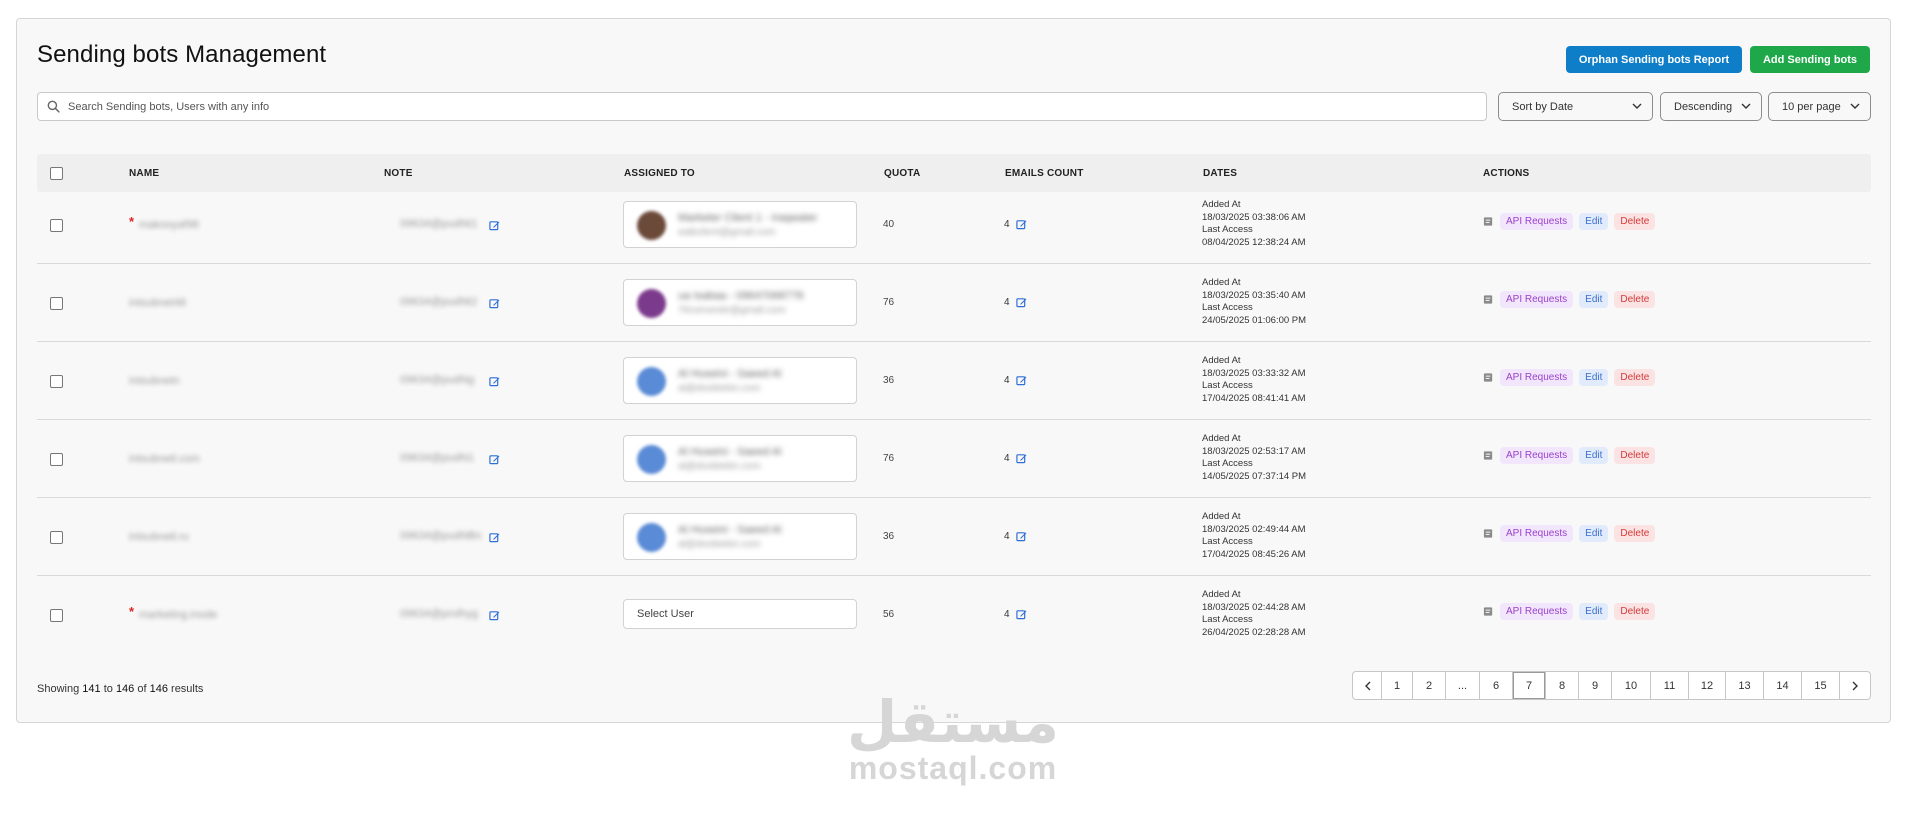 The height and width of the screenshot is (814, 1909). I want to click on page-button: 11, so click(1670, 685).